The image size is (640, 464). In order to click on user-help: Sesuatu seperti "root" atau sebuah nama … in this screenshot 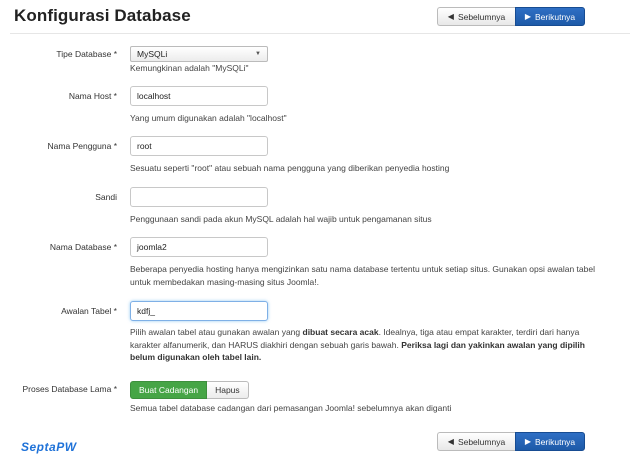, I will do `click(290, 168)`.